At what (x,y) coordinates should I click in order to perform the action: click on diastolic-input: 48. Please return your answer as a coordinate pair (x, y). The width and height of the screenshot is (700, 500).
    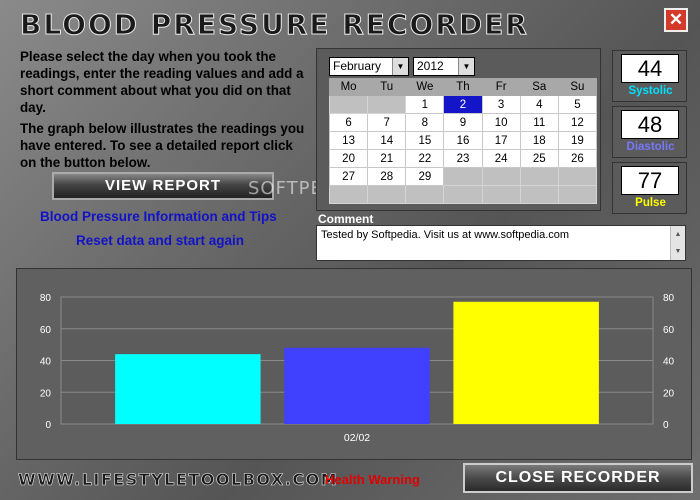
    Looking at the image, I should click on (650, 124).